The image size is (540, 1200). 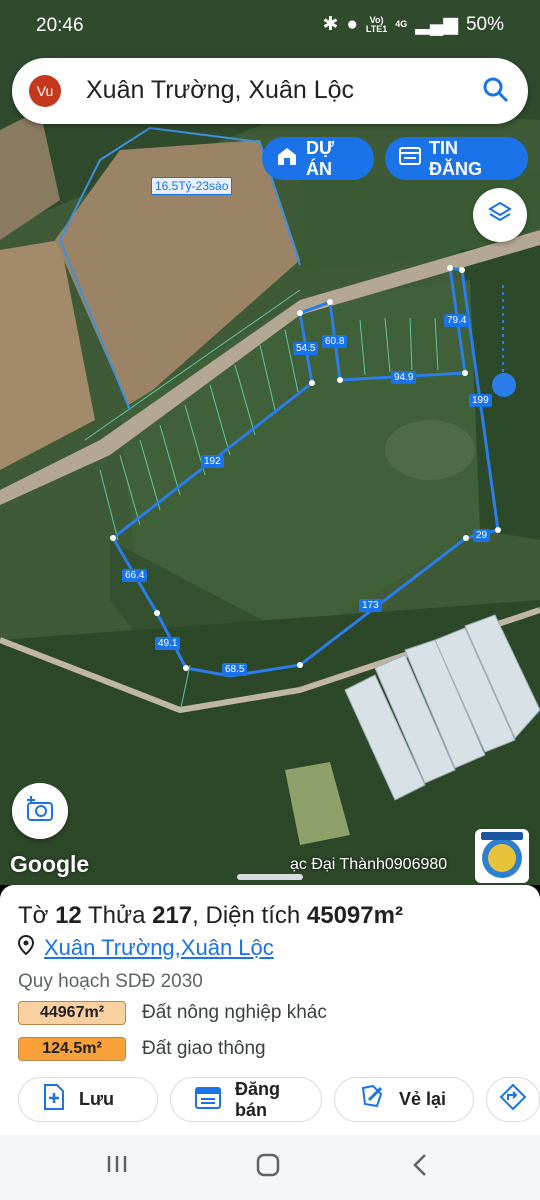 What do you see at coordinates (376, 24) in the screenshot?
I see `network-volte: Vo) LTE1` at bounding box center [376, 24].